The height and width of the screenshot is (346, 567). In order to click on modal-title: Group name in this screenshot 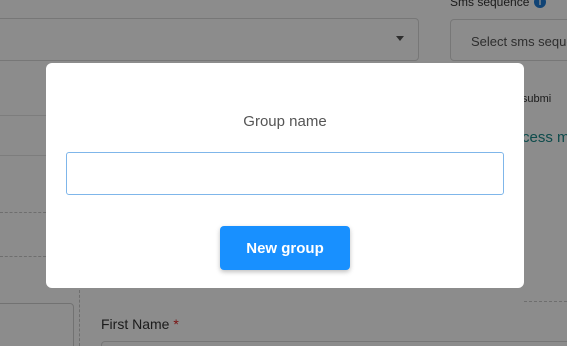, I will do `click(285, 121)`.